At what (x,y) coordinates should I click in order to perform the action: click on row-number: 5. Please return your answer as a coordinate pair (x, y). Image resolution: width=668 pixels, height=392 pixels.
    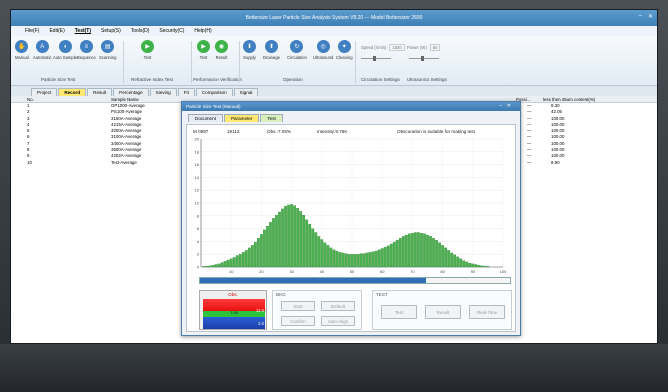
    Looking at the image, I should click on (28, 131).